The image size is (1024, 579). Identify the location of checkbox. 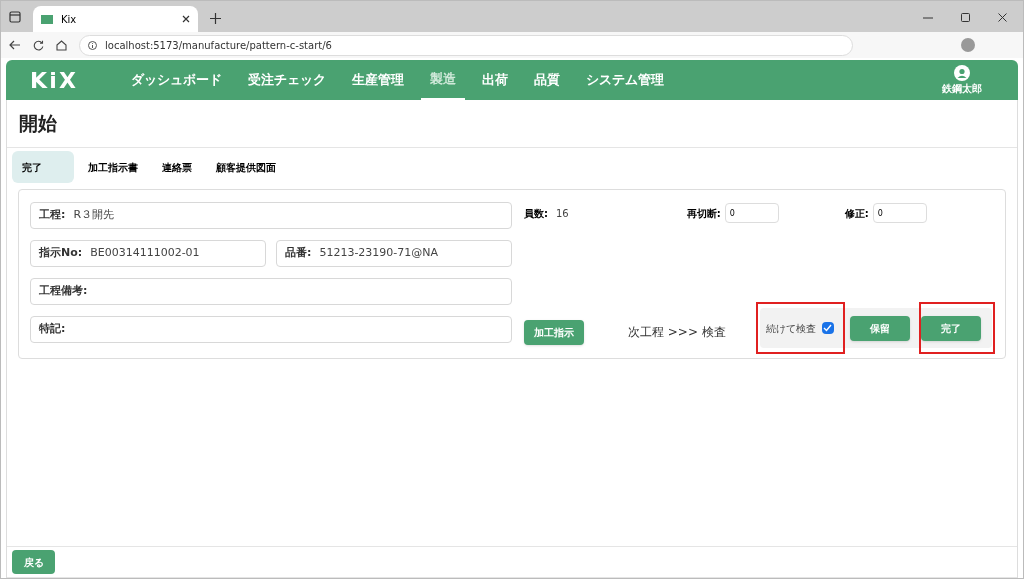
(827, 328).